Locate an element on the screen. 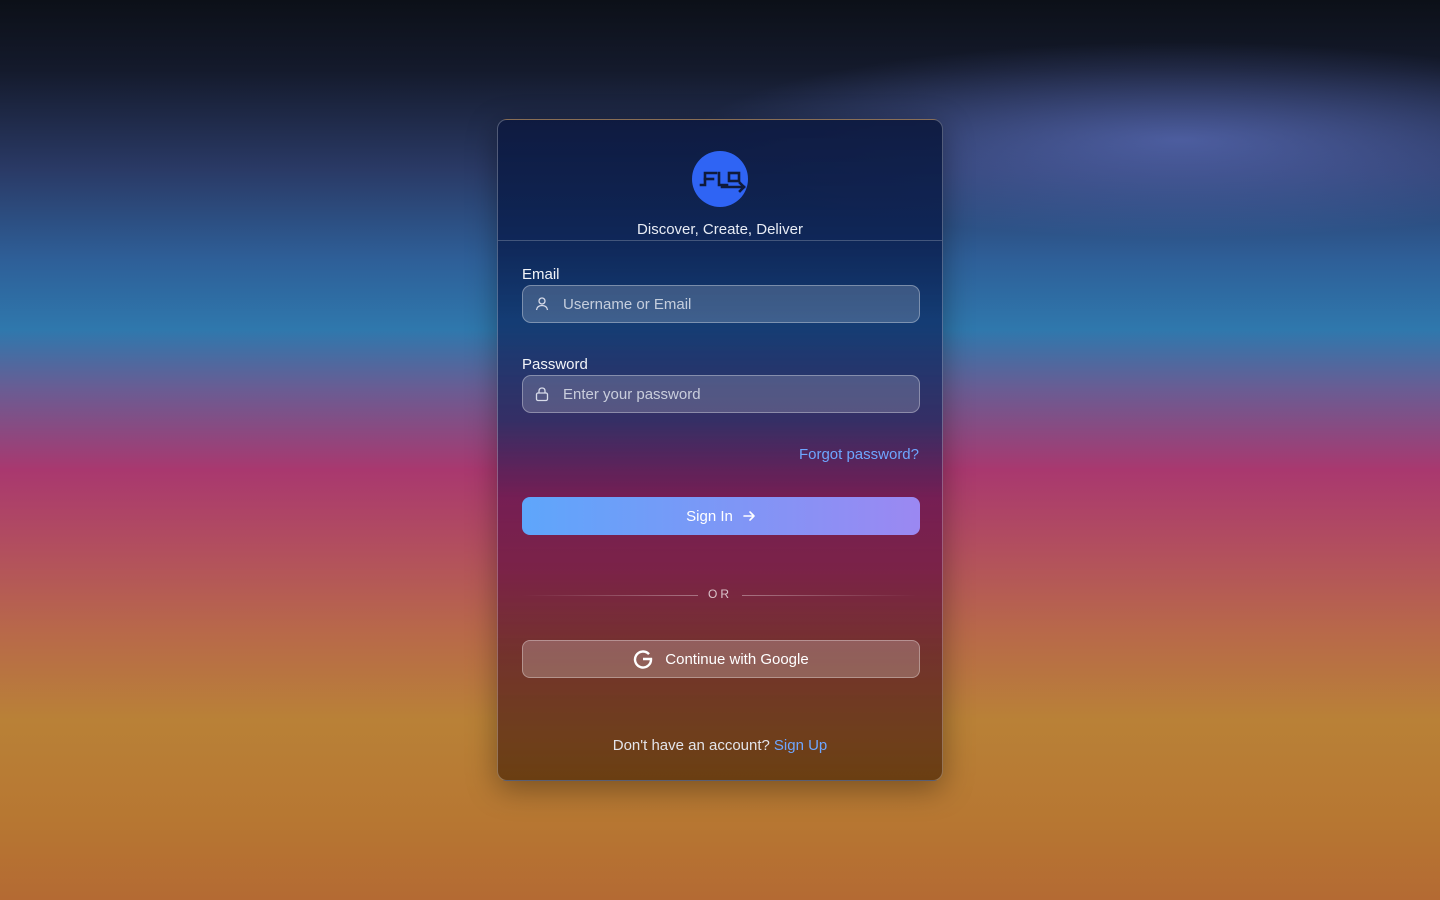  lock-icon is located at coordinates (542, 394).